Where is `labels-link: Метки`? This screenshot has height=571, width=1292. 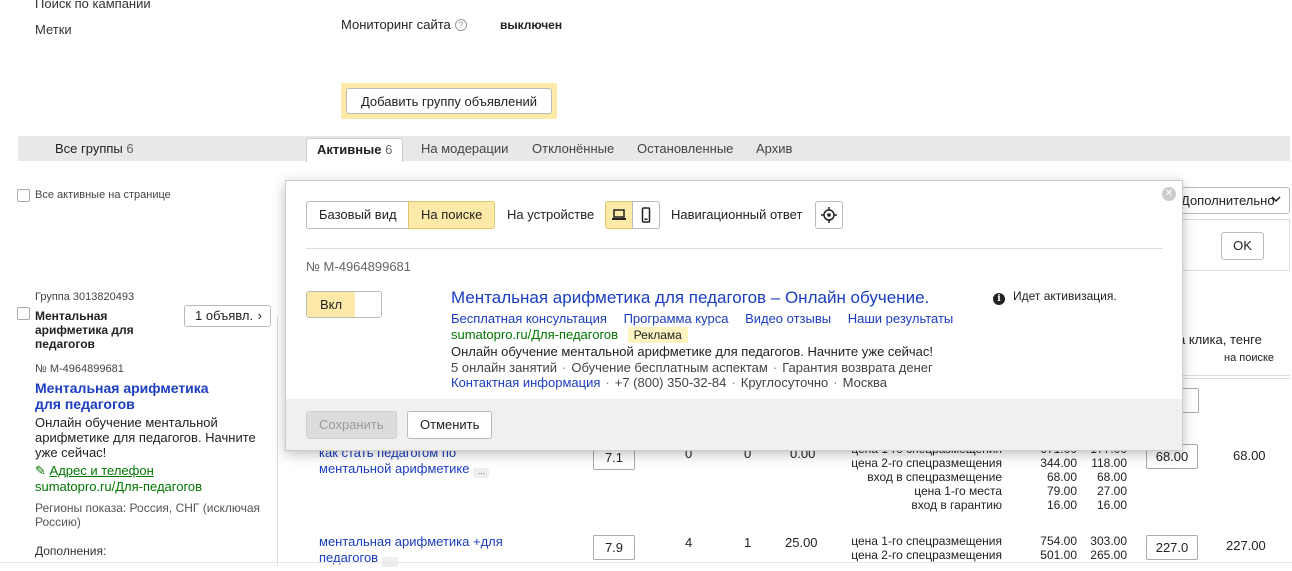
labels-link: Метки is located at coordinates (53, 29).